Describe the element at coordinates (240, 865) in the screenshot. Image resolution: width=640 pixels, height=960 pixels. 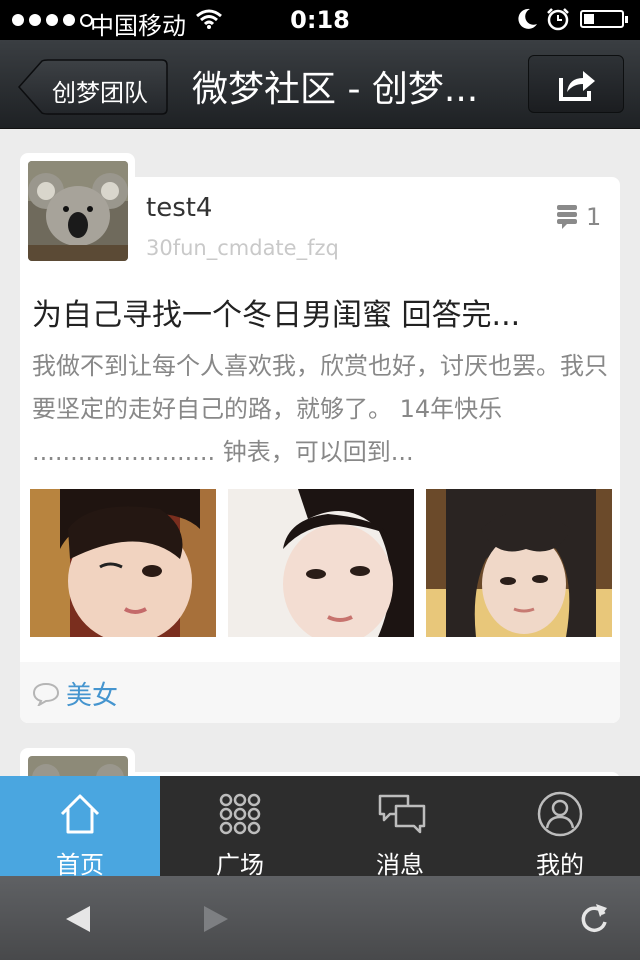
I see `tab-square-label: 广场` at that location.